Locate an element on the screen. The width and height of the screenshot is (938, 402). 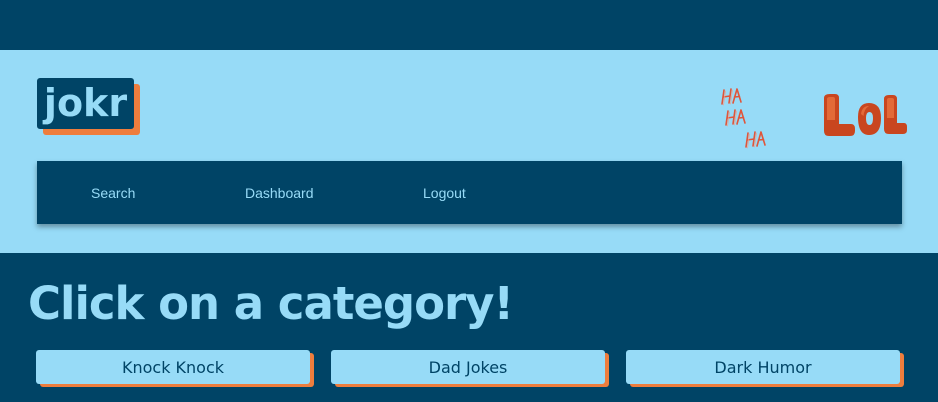
category-button-knock-knock: Knock Knock is located at coordinates (173, 367).